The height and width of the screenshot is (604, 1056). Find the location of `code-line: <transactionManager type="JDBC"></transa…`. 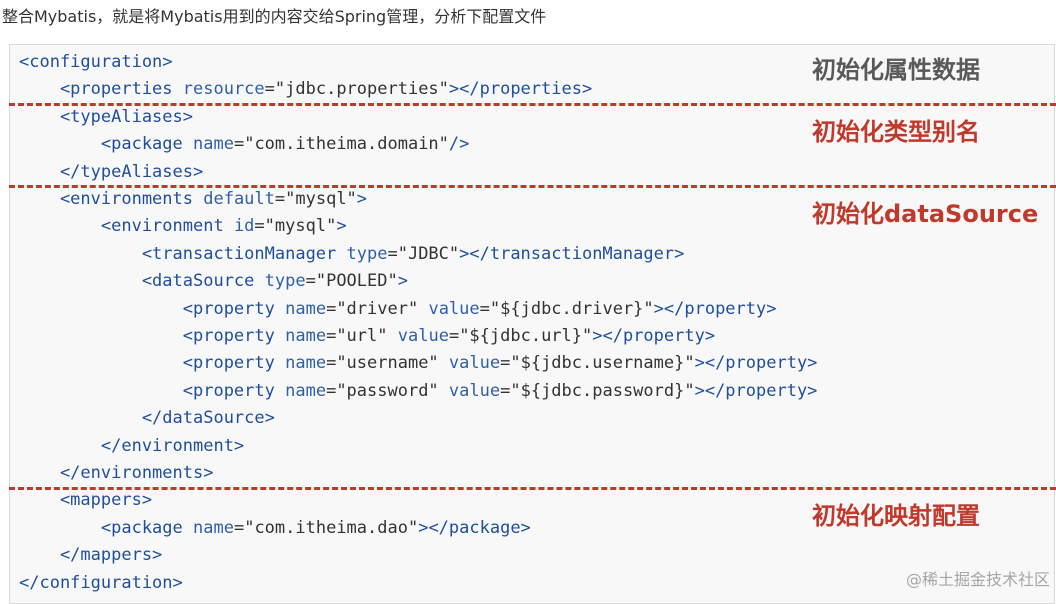

code-line: <transactionManager type="JDBC"></transa… is located at coordinates (352, 254).